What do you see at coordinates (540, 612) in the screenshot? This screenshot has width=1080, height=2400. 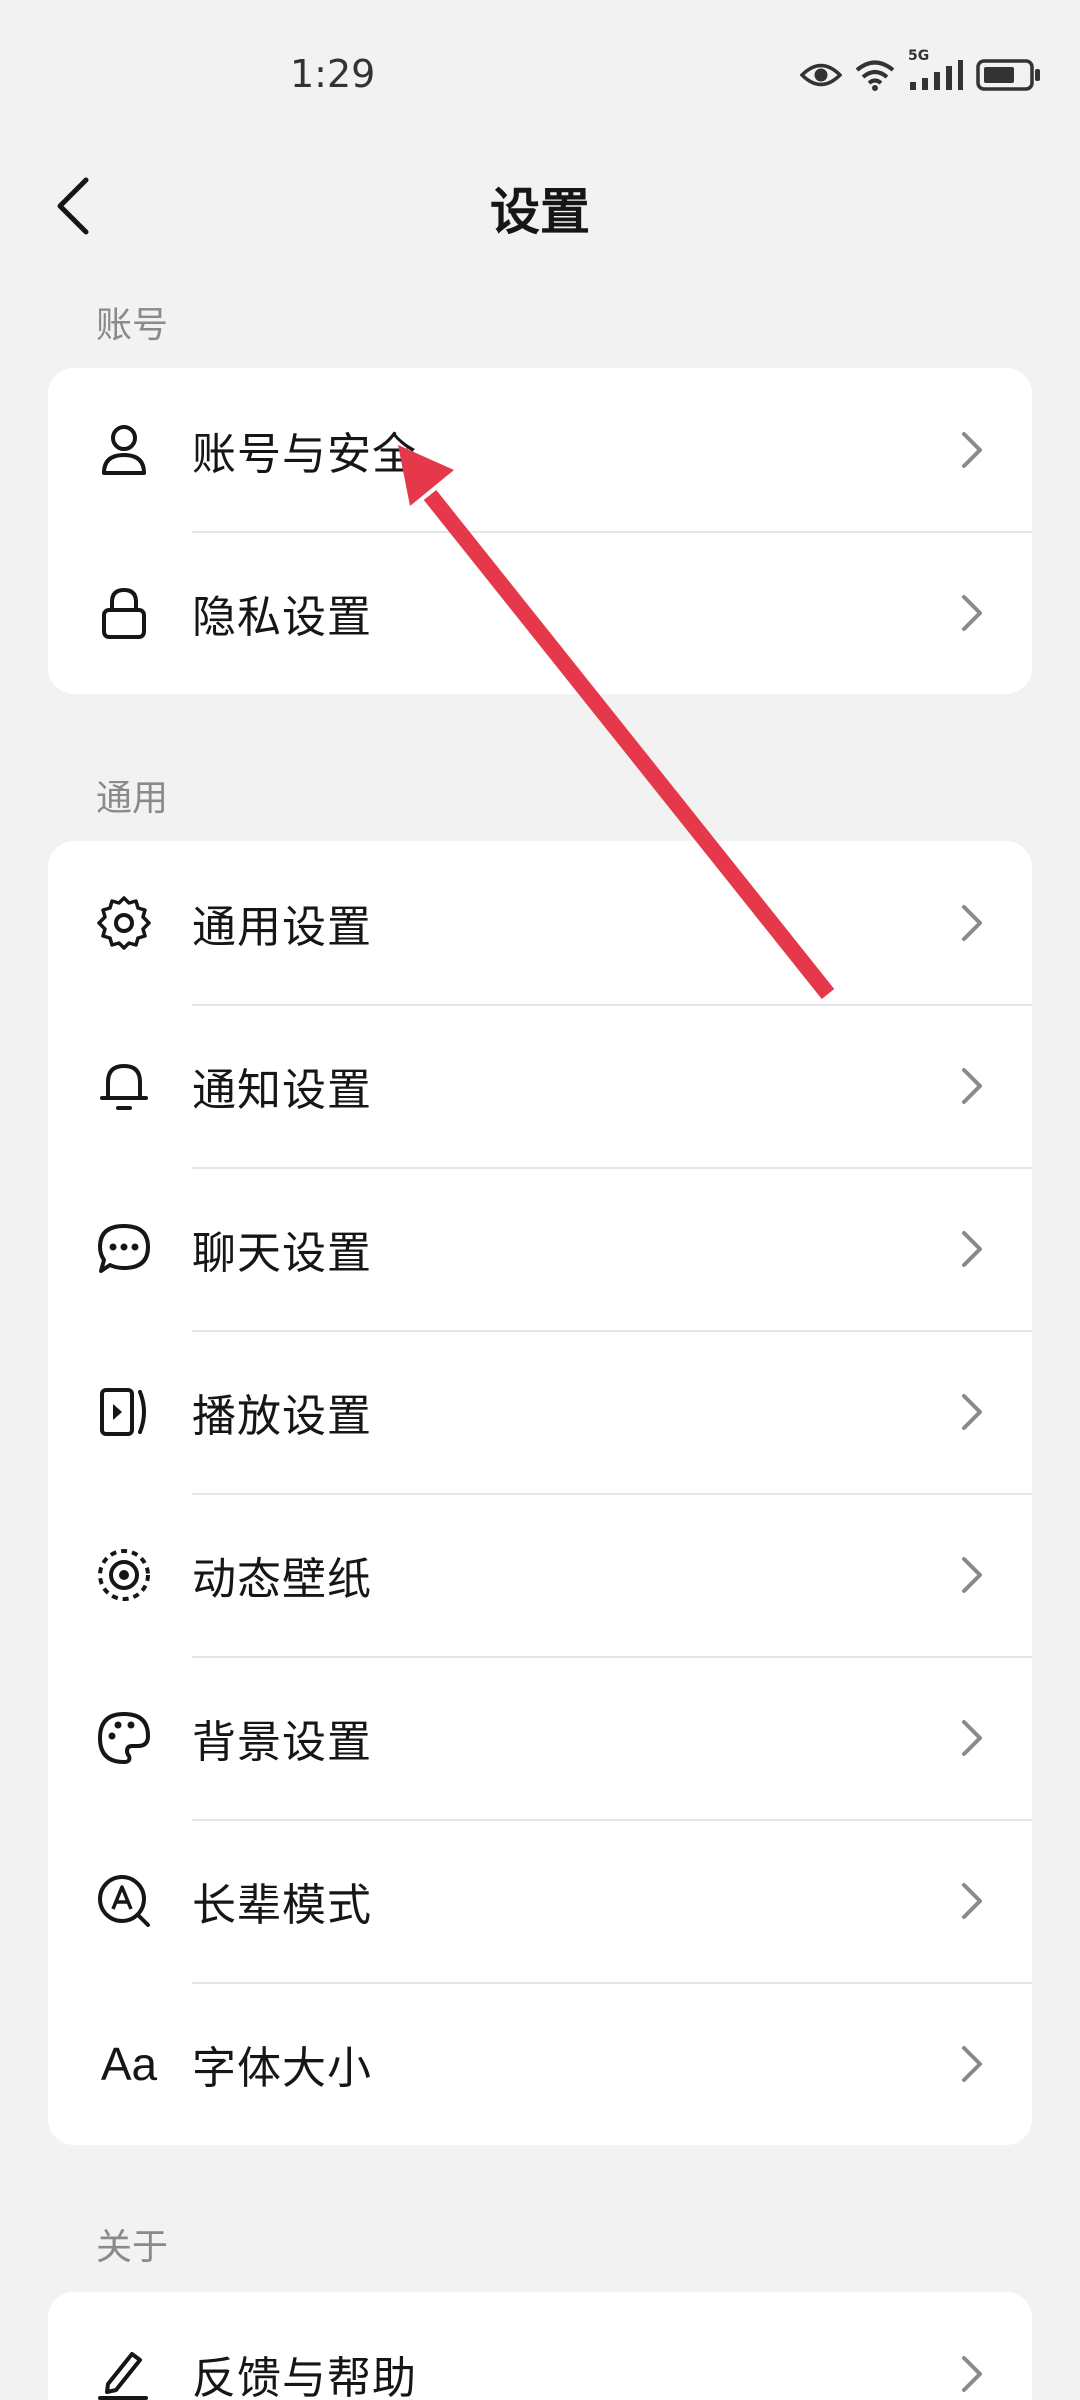 I see `settings-item-privacy: 隐私设置` at bounding box center [540, 612].